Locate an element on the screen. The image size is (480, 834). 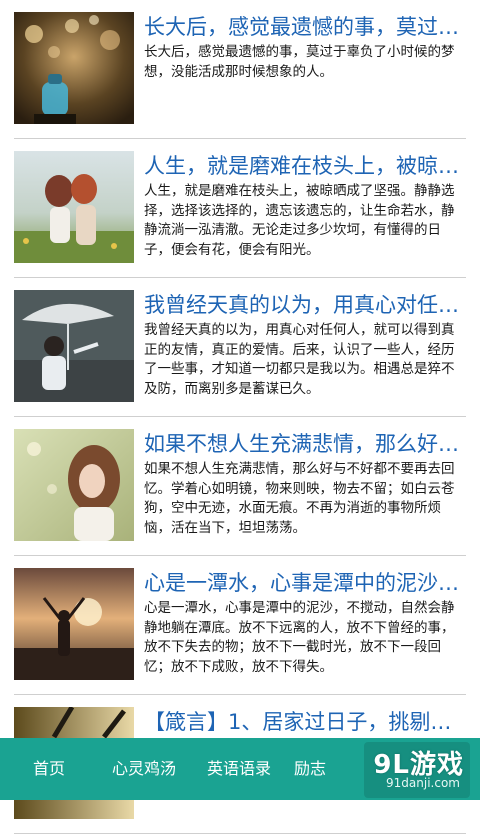
article-excerpt: 长大后，感觉最遗憾的事，莫过于辜负了小时候的梦想，没能活成那时候想象的人。 is located at coordinates (299, 62).